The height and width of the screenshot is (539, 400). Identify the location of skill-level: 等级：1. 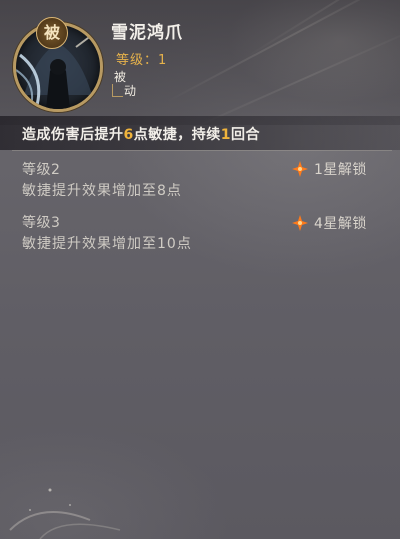
(142, 60).